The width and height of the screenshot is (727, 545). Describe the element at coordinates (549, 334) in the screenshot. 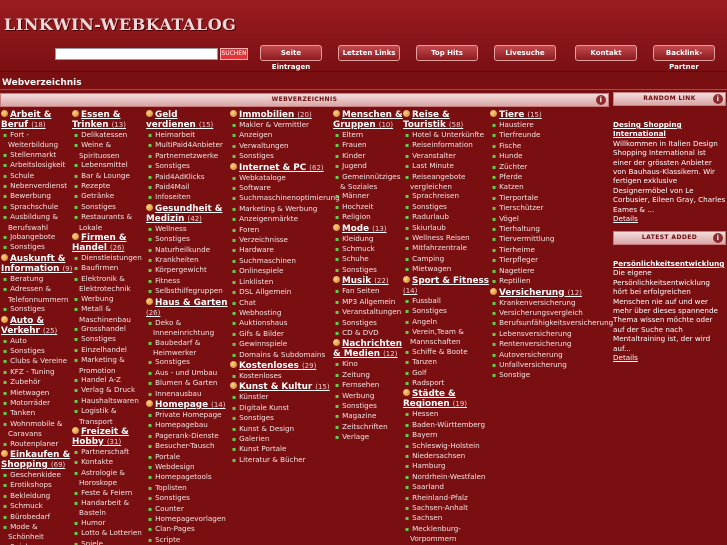

I see `subcategory-link: Lebensversicherung` at that location.